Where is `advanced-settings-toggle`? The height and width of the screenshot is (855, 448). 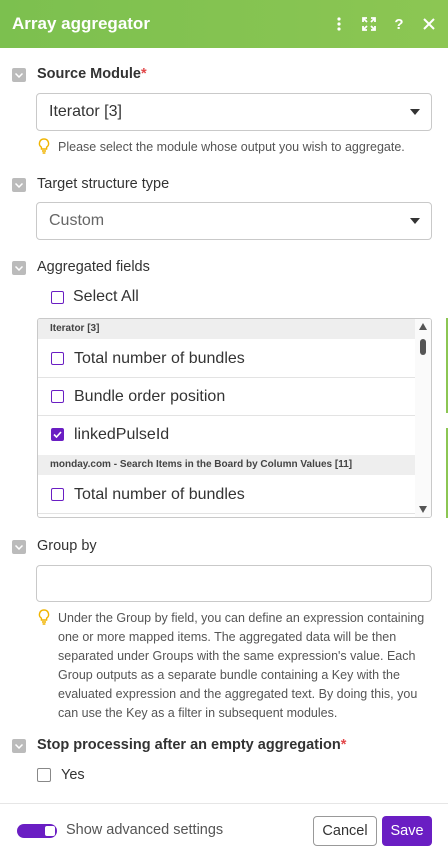 advanced-settings-toggle is located at coordinates (37, 831).